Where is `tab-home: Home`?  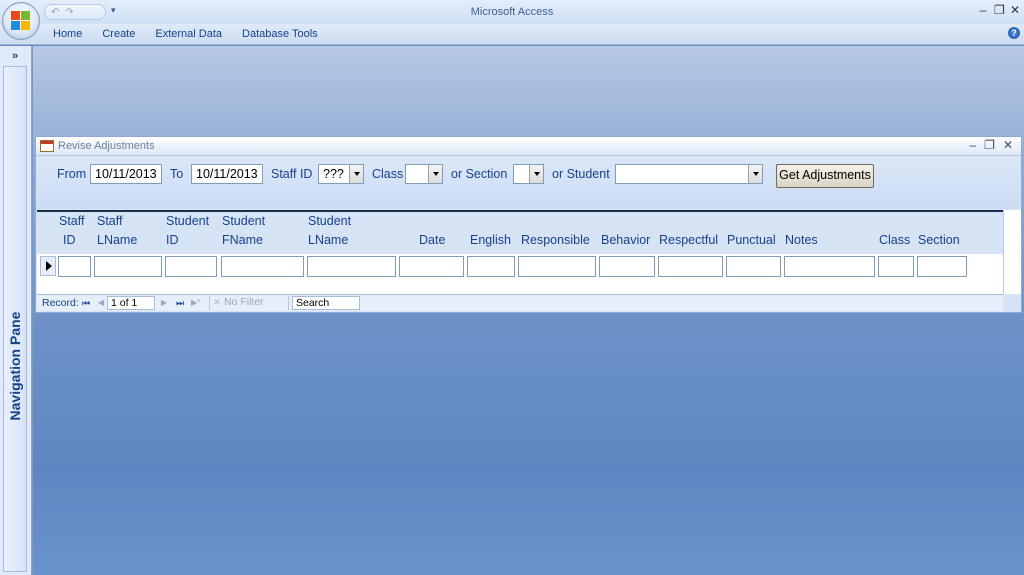 tab-home: Home is located at coordinates (67, 34).